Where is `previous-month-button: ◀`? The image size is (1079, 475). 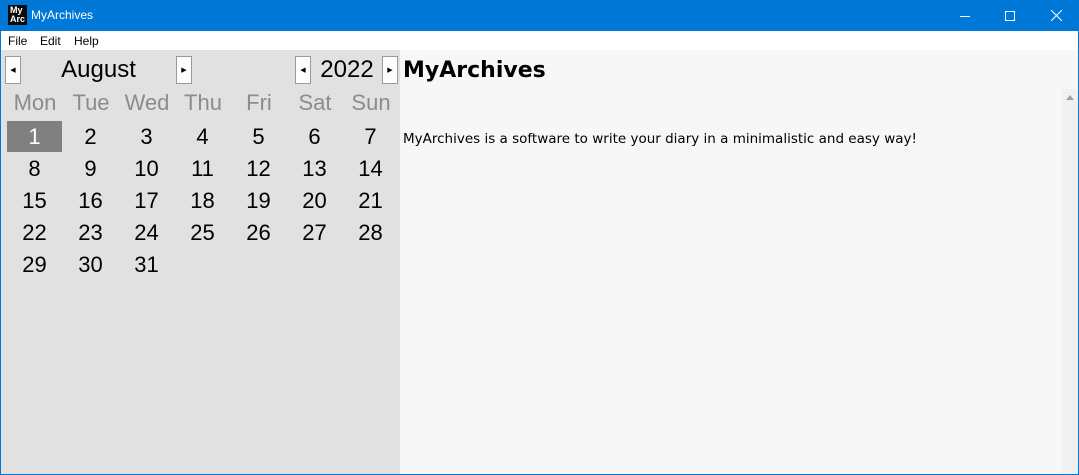 previous-month-button: ◀ is located at coordinates (13, 70).